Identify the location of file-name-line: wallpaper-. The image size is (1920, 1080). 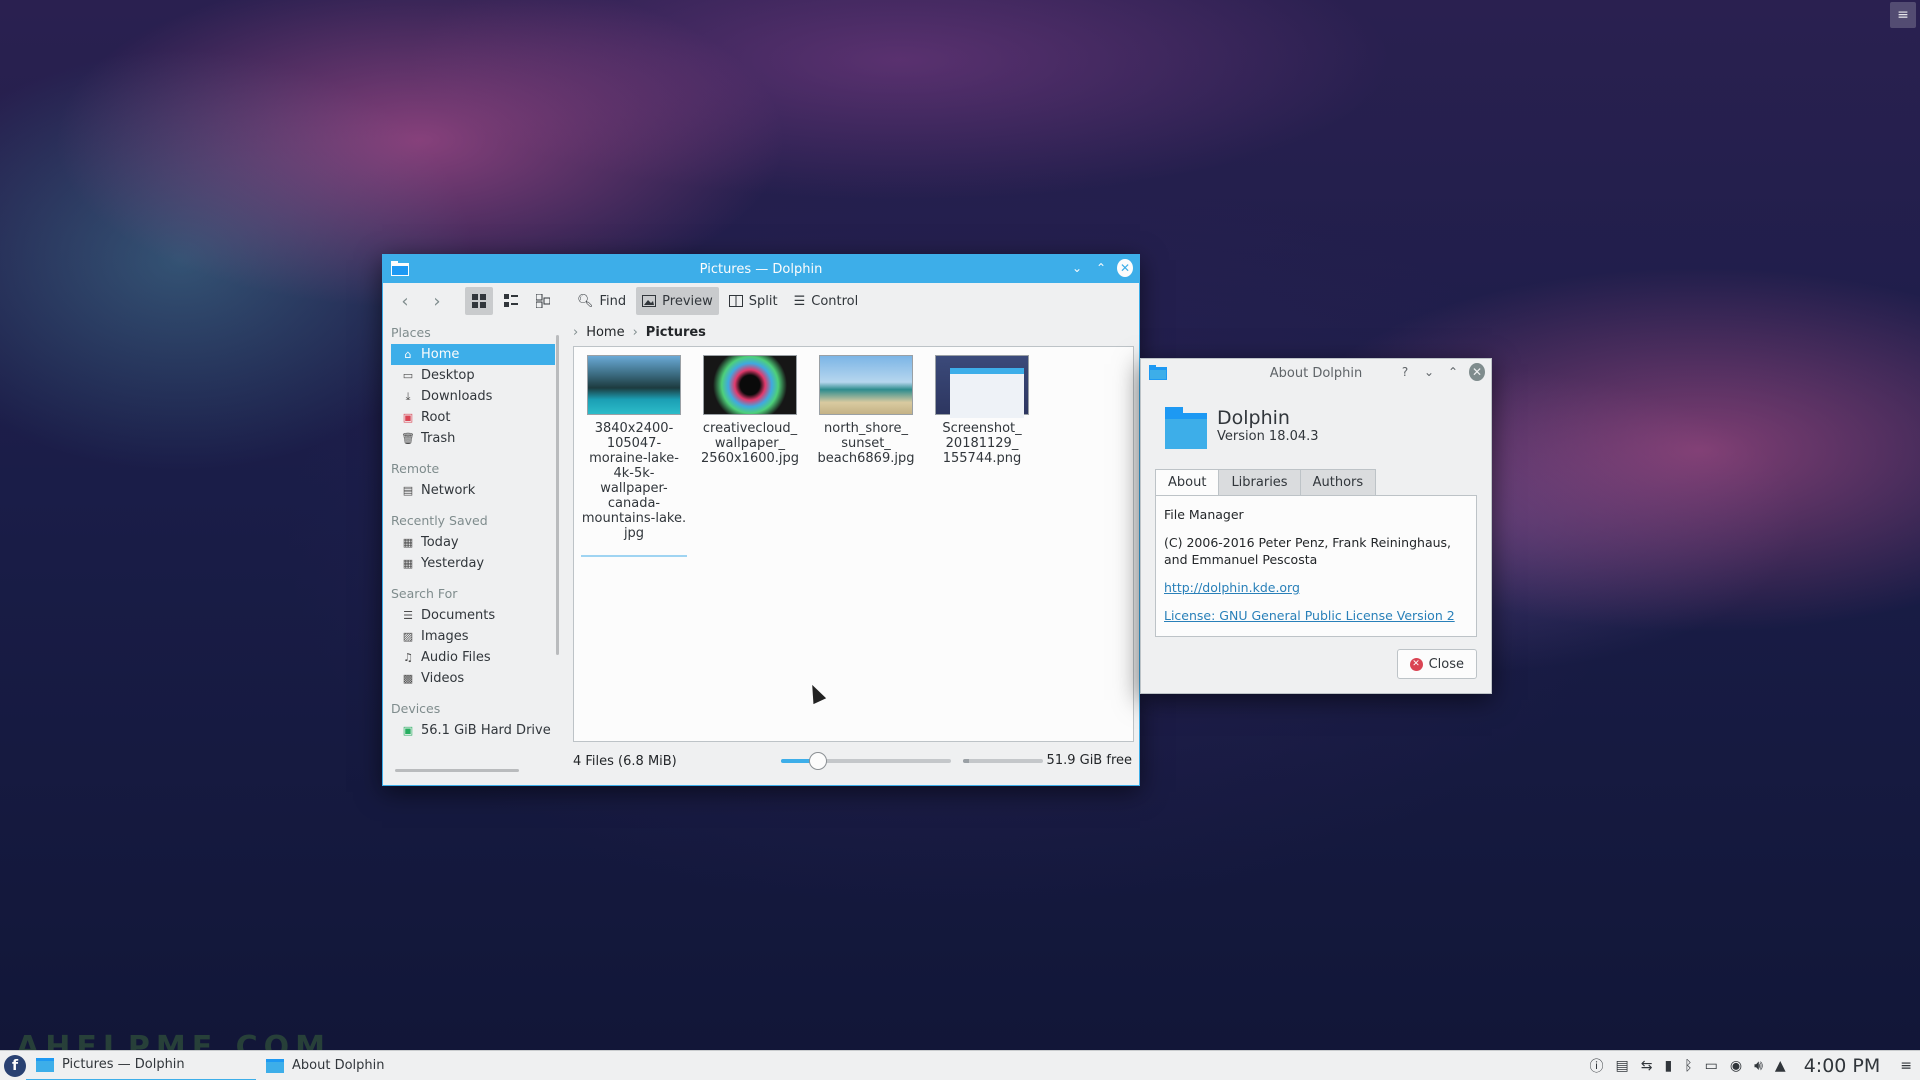
(634, 488).